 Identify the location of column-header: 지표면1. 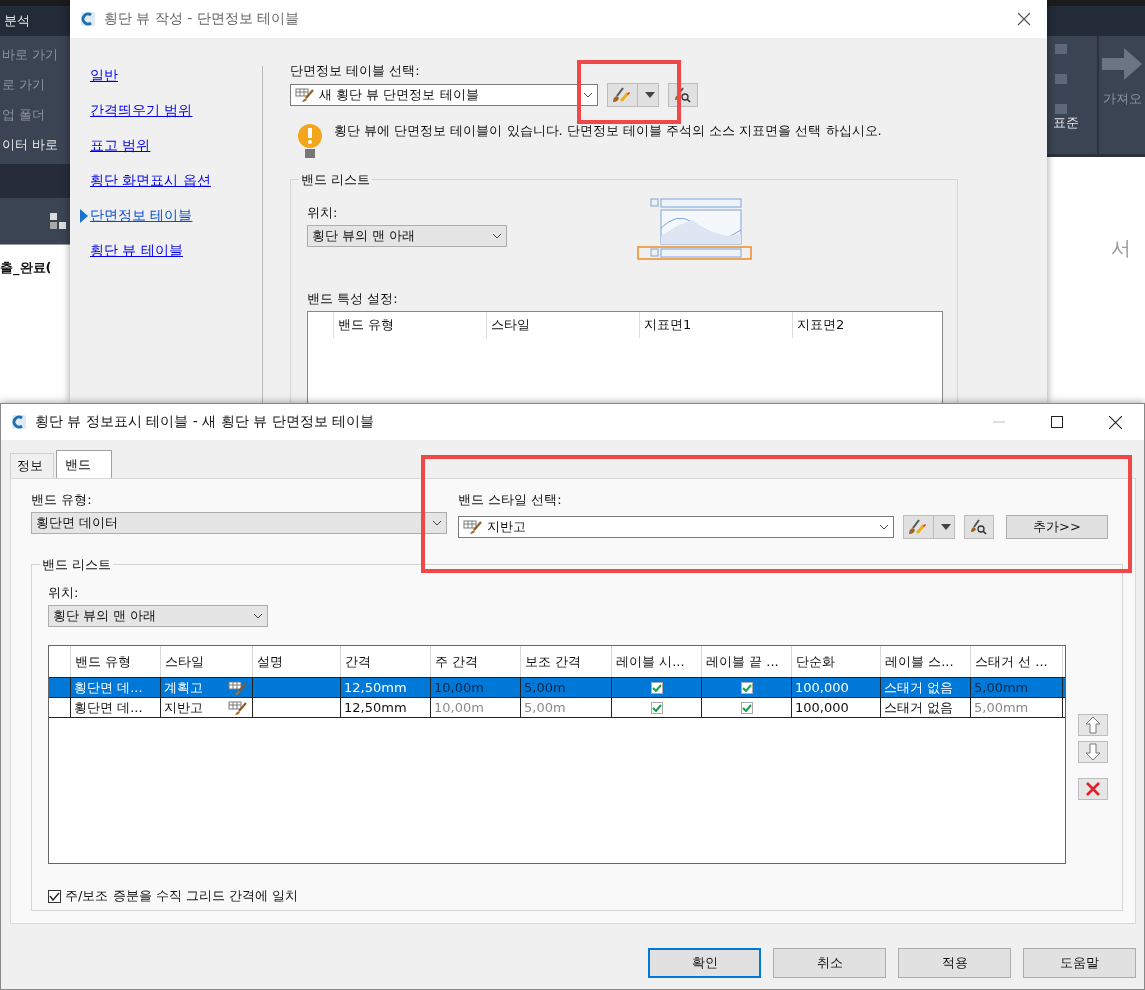
(715, 325).